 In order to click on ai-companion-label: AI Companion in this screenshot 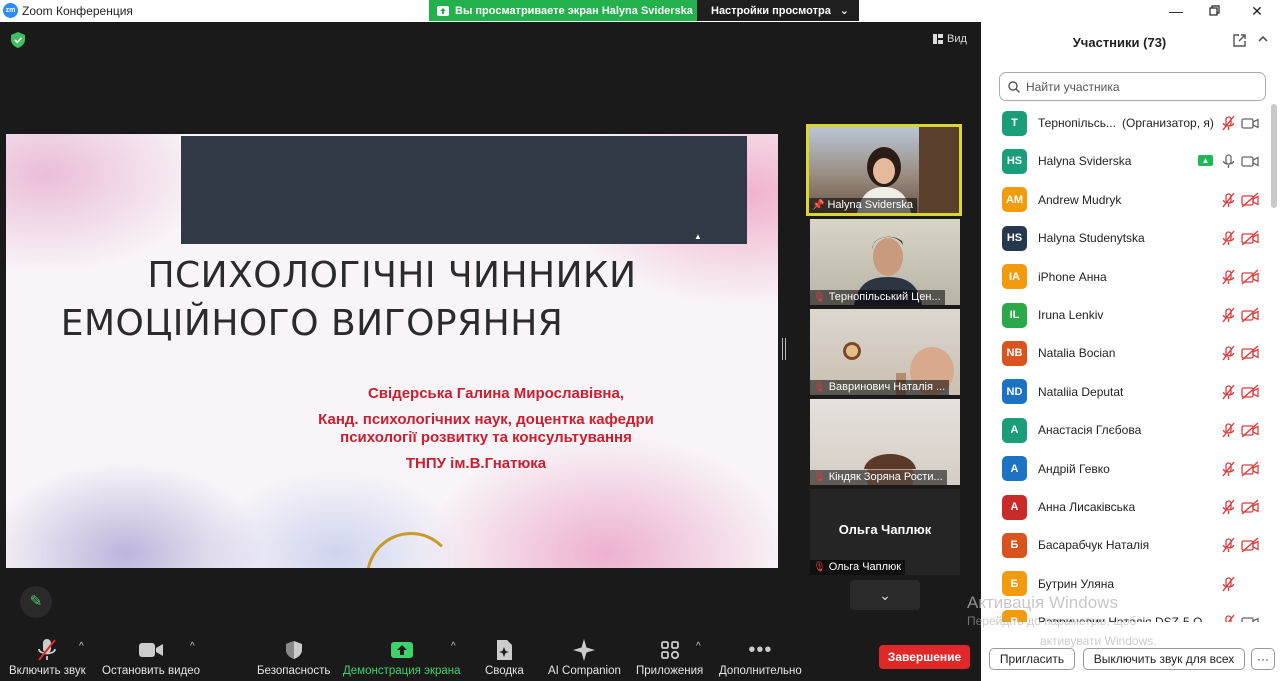, I will do `click(584, 671)`.